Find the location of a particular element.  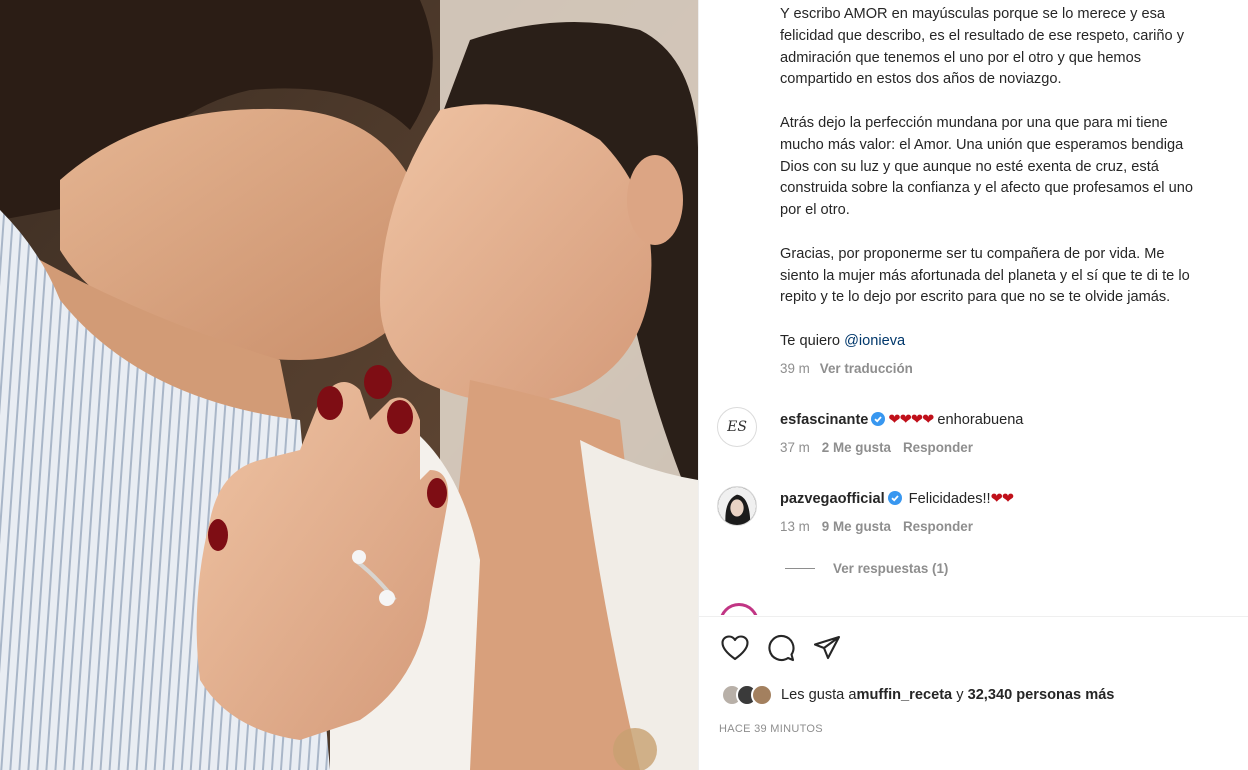

comment-text: esfascinante ❤❤❤❤ enhorabuena is located at coordinates (901, 419).